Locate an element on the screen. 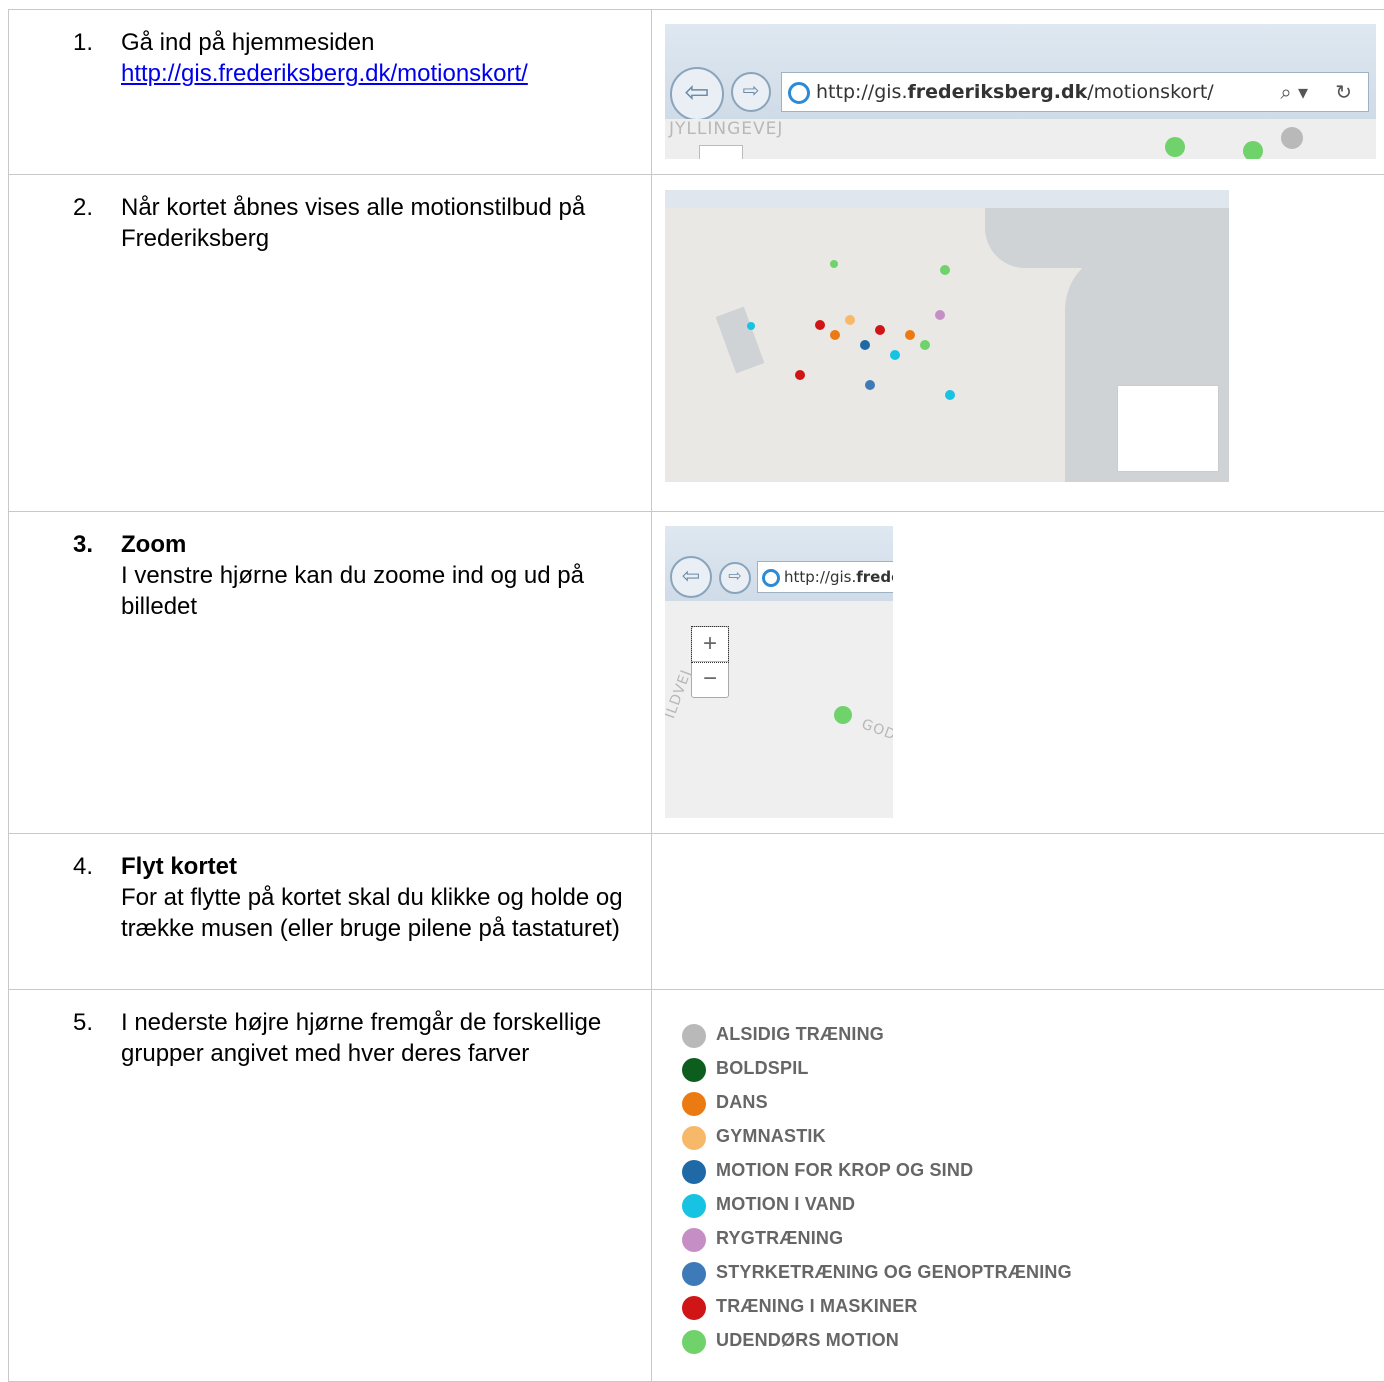 This screenshot has height=1382, width=1384. legend-label: RYGTRÆNING is located at coordinates (779, 1238).